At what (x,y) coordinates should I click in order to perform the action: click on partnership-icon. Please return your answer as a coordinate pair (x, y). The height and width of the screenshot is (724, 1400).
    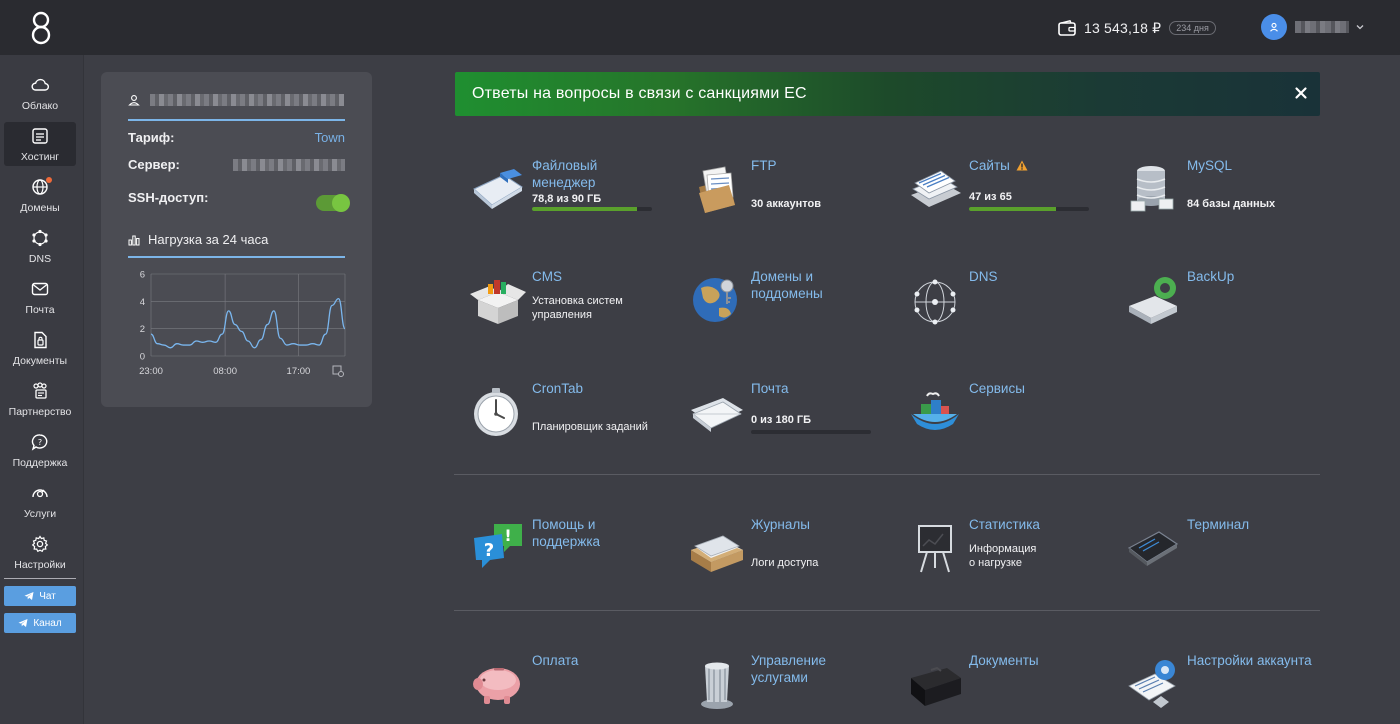
    Looking at the image, I should click on (40, 390).